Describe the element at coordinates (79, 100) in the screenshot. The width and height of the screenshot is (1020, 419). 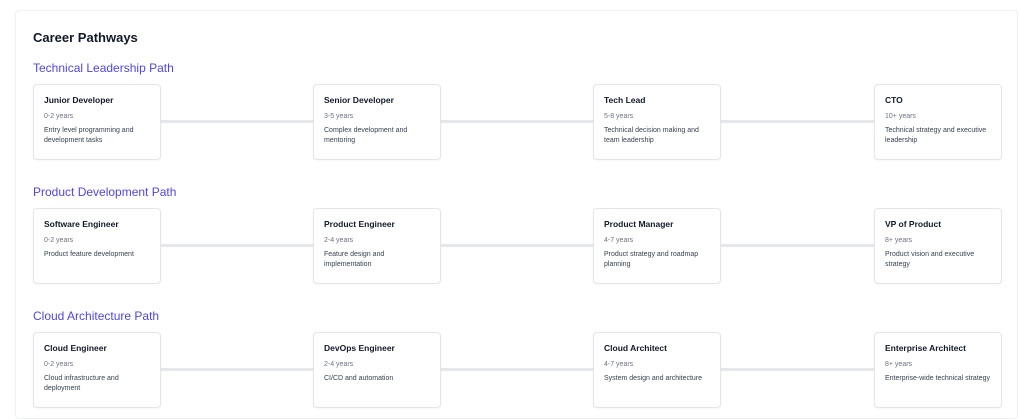
I see `stage-title: Junior Developer` at that location.